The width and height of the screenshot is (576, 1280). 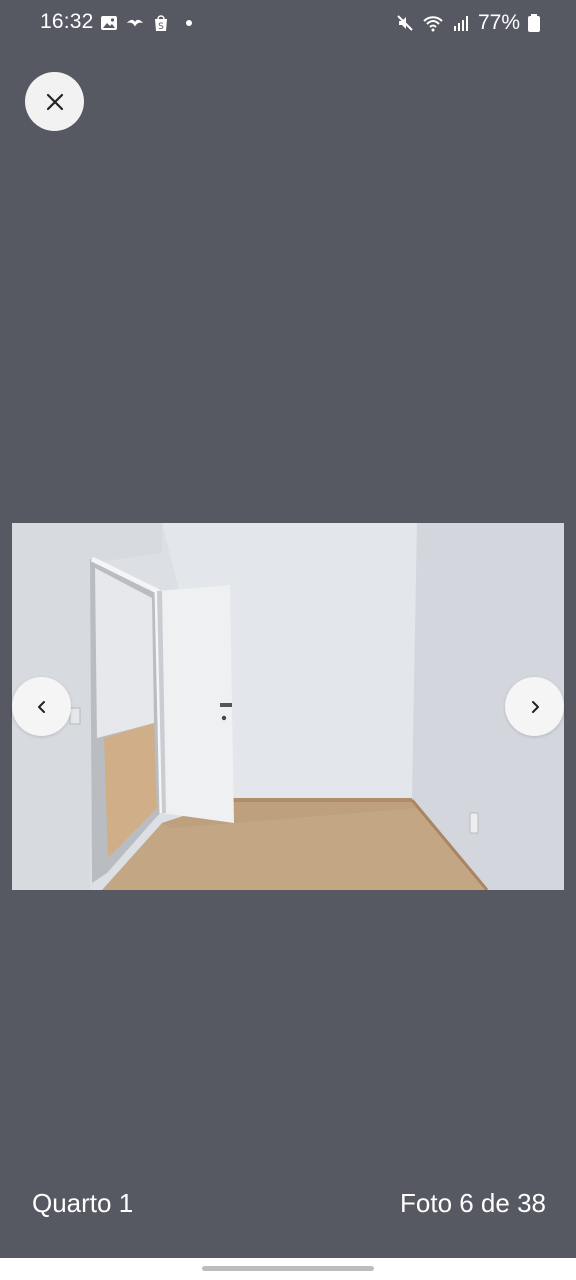 I want to click on notification-dot-icon, so click(x=189, y=23).